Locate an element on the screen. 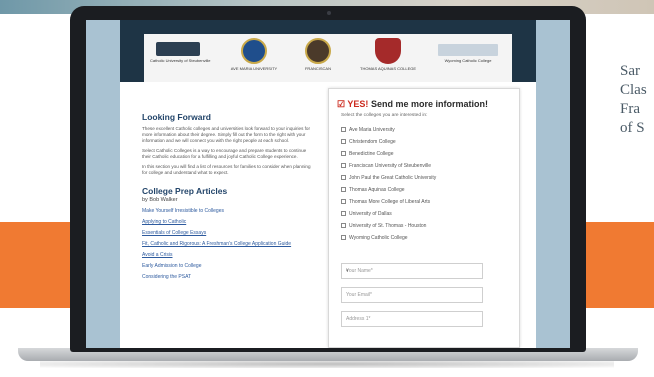  section-heading: Looking Forward is located at coordinates (176, 117).